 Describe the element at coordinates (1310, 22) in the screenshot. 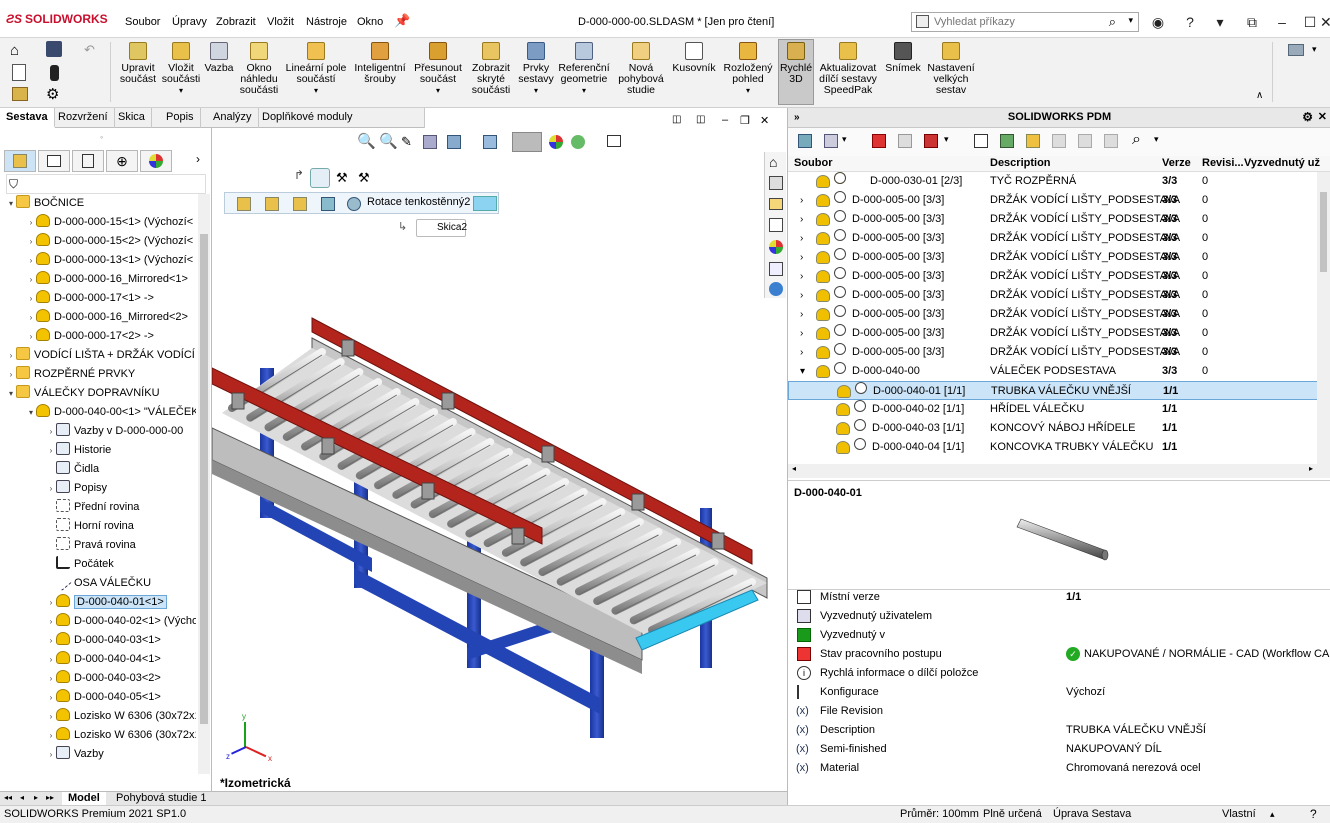

I see `maximize-icon: ☐` at that location.